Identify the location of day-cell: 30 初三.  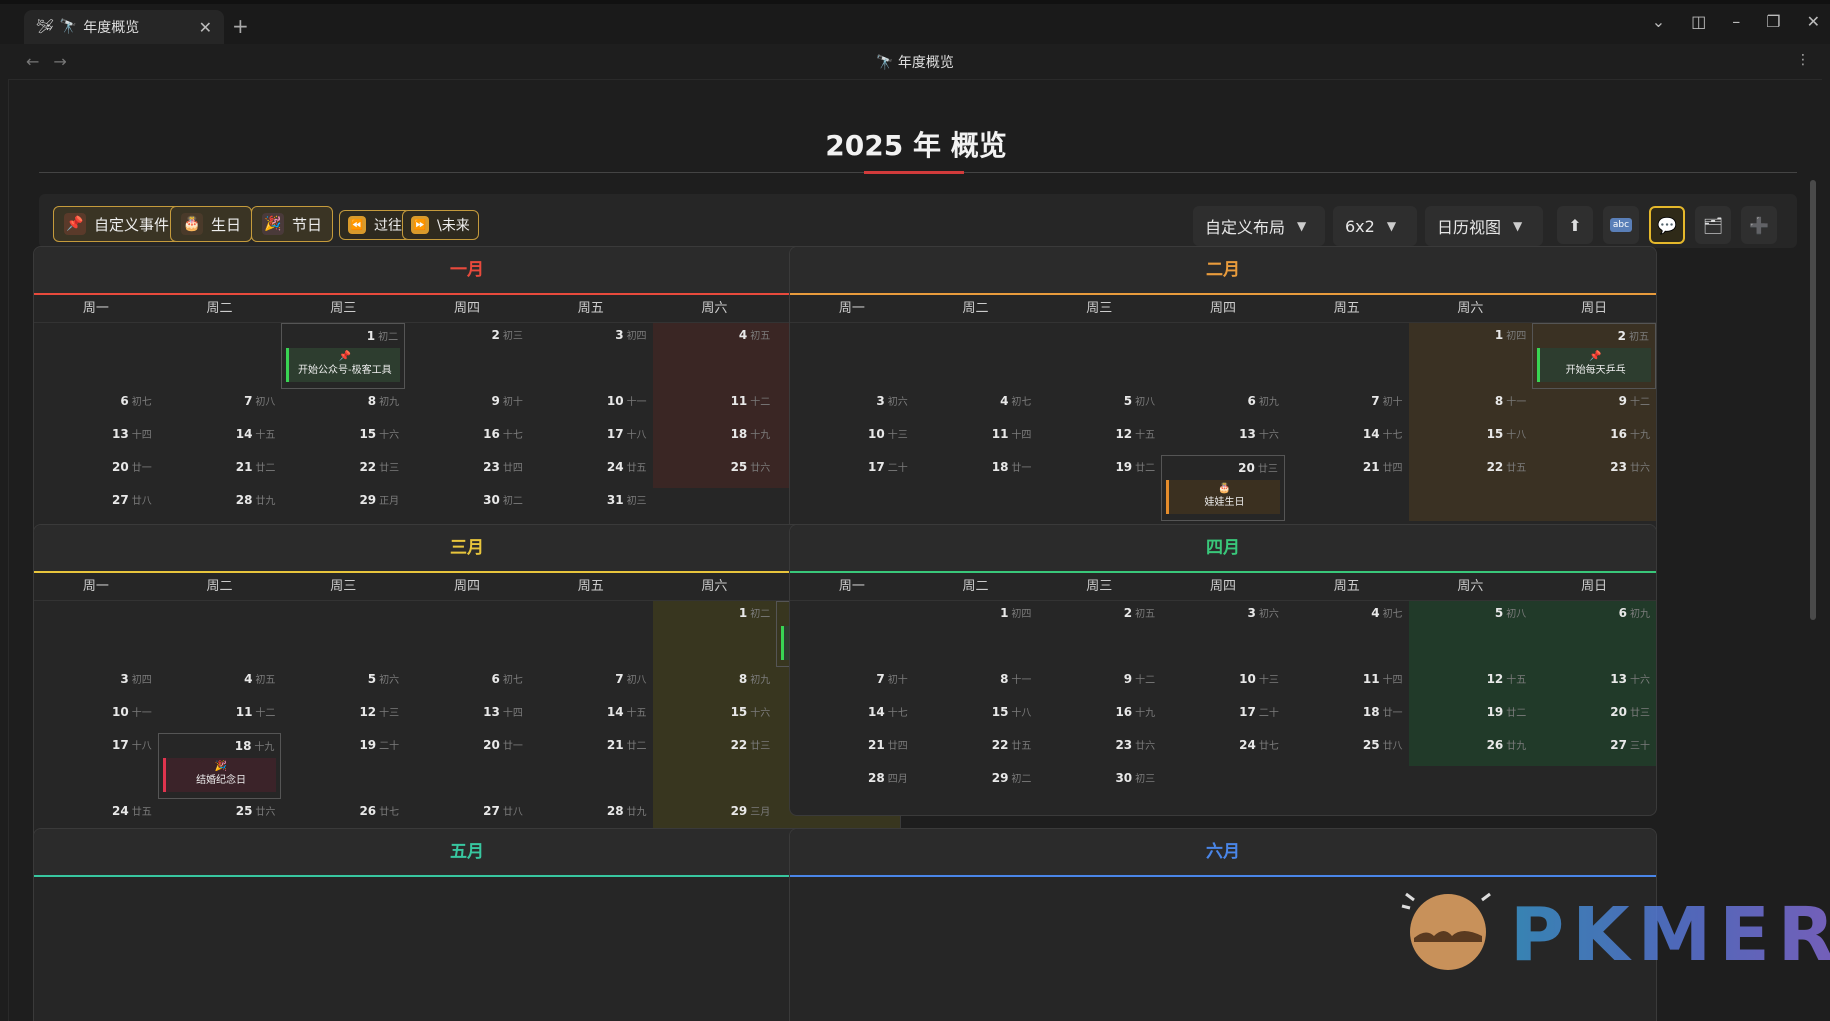
(1099, 782).